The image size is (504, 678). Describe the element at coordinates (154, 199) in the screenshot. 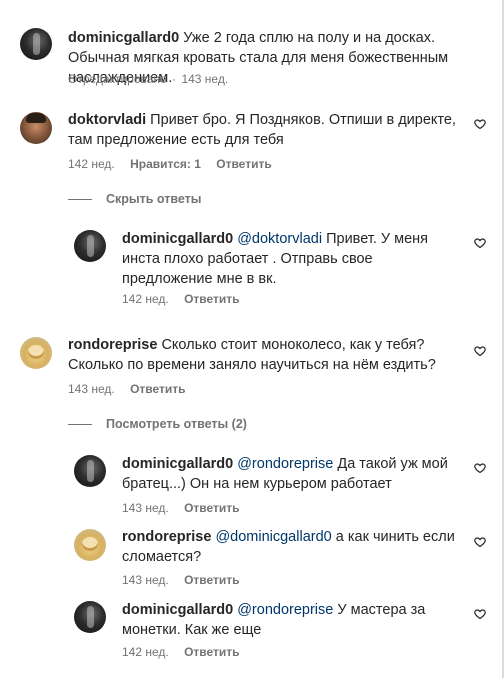

I see `hide-replies-label: Скрыть ответы` at that location.